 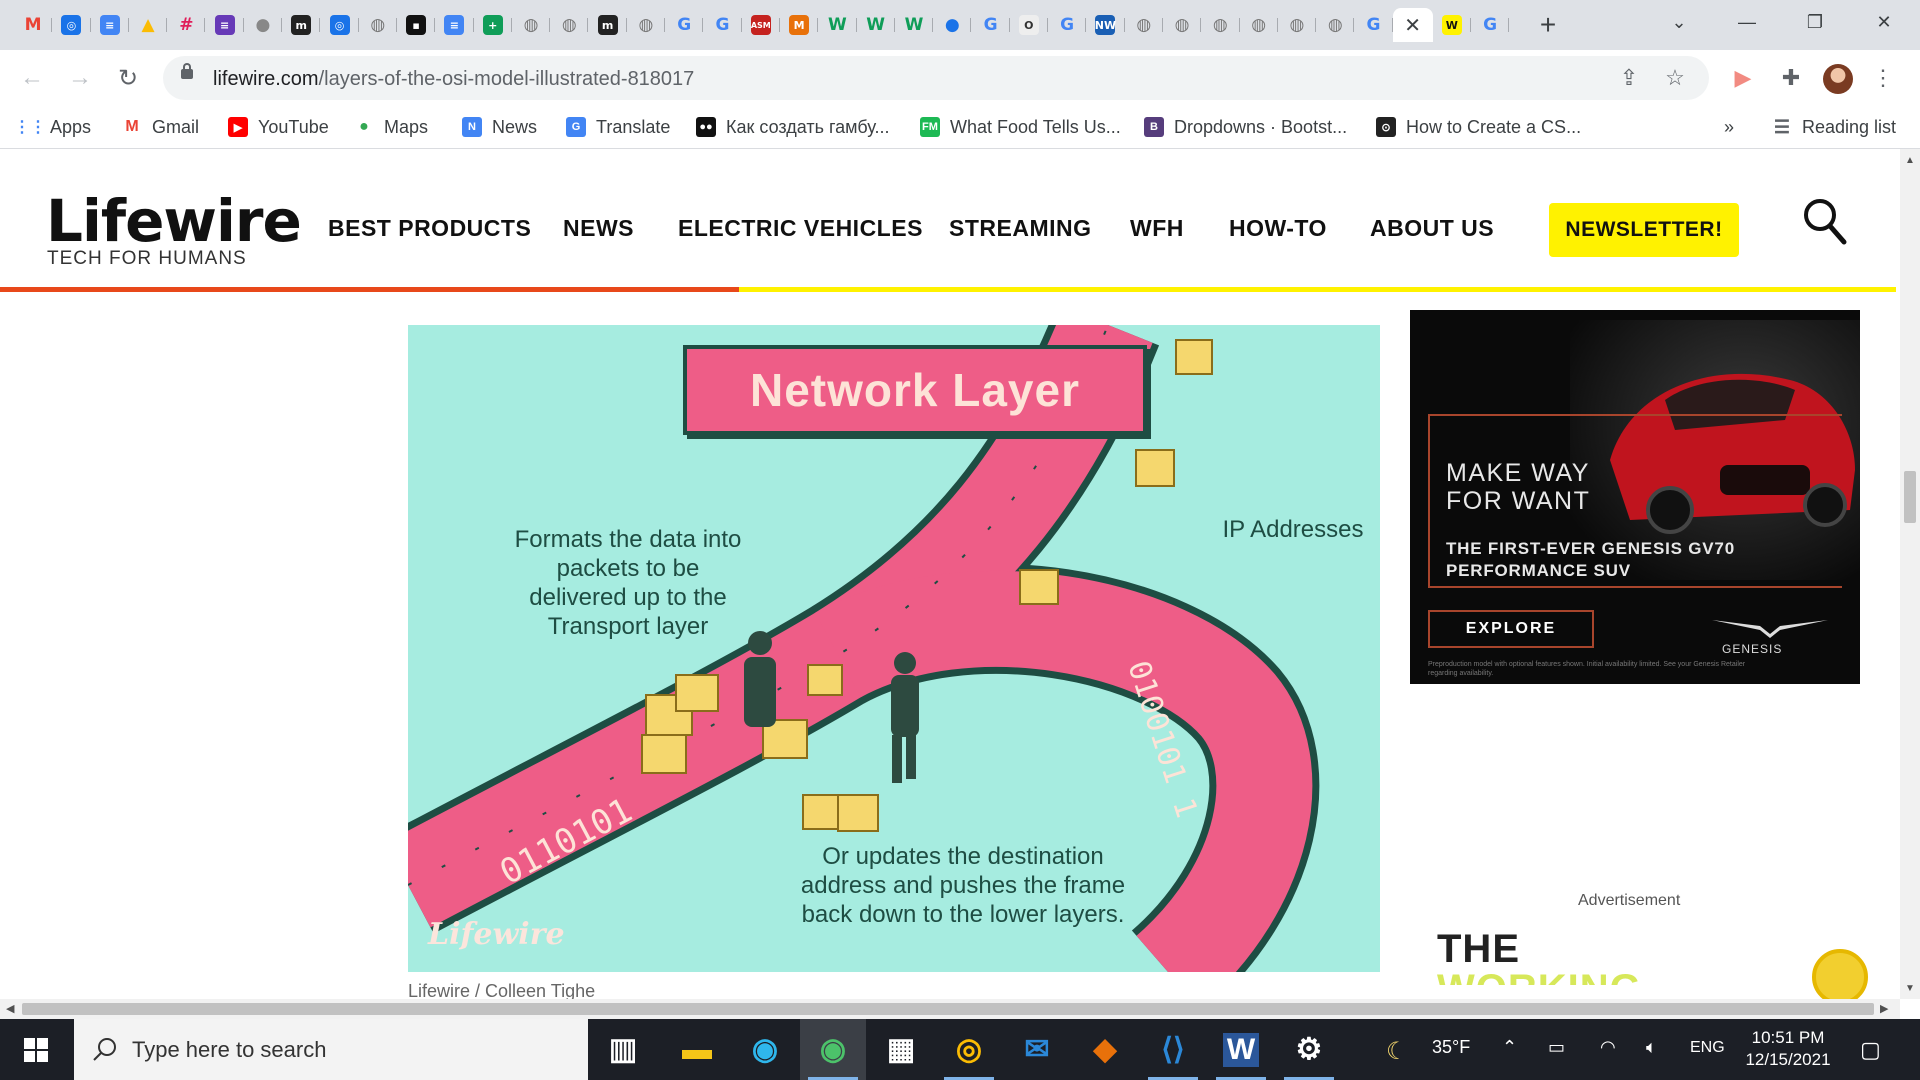 What do you see at coordinates (969, 1049) in the screenshot?
I see `taskbar-app: ◎` at bounding box center [969, 1049].